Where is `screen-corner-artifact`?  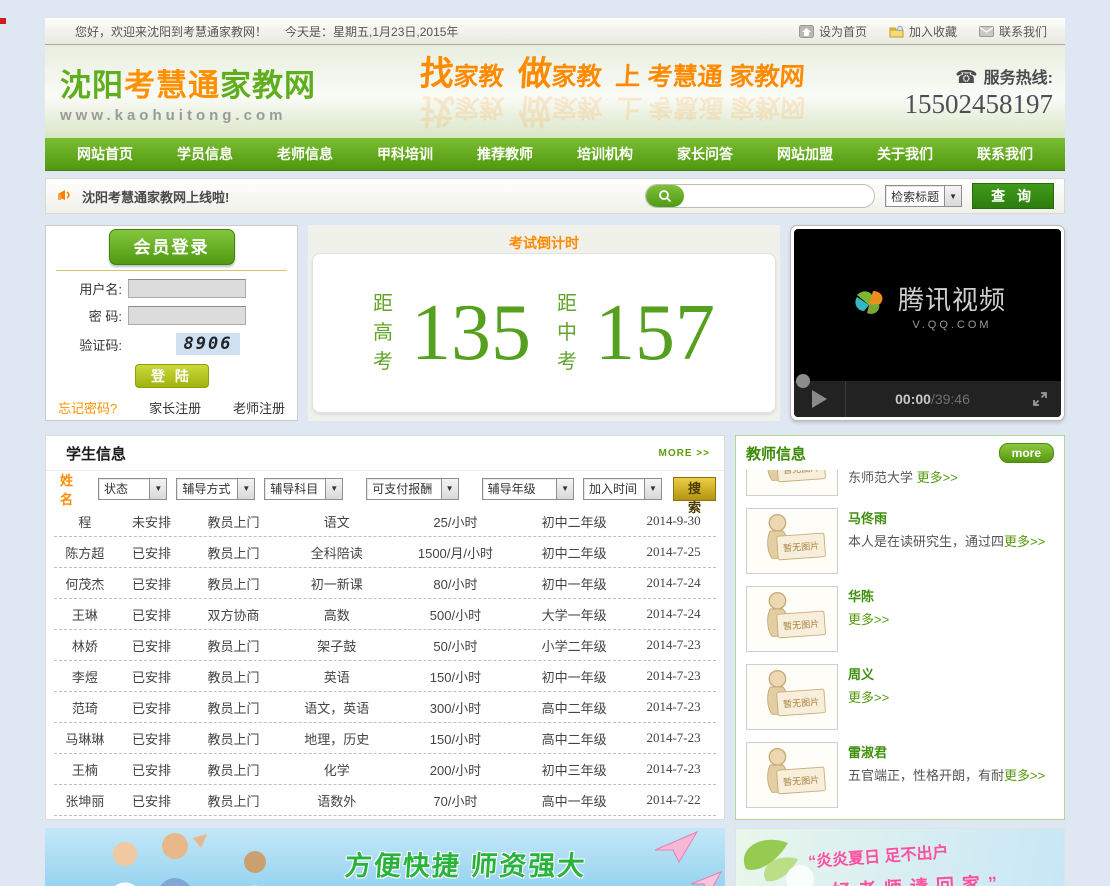
screen-corner-artifact is located at coordinates (3, 21).